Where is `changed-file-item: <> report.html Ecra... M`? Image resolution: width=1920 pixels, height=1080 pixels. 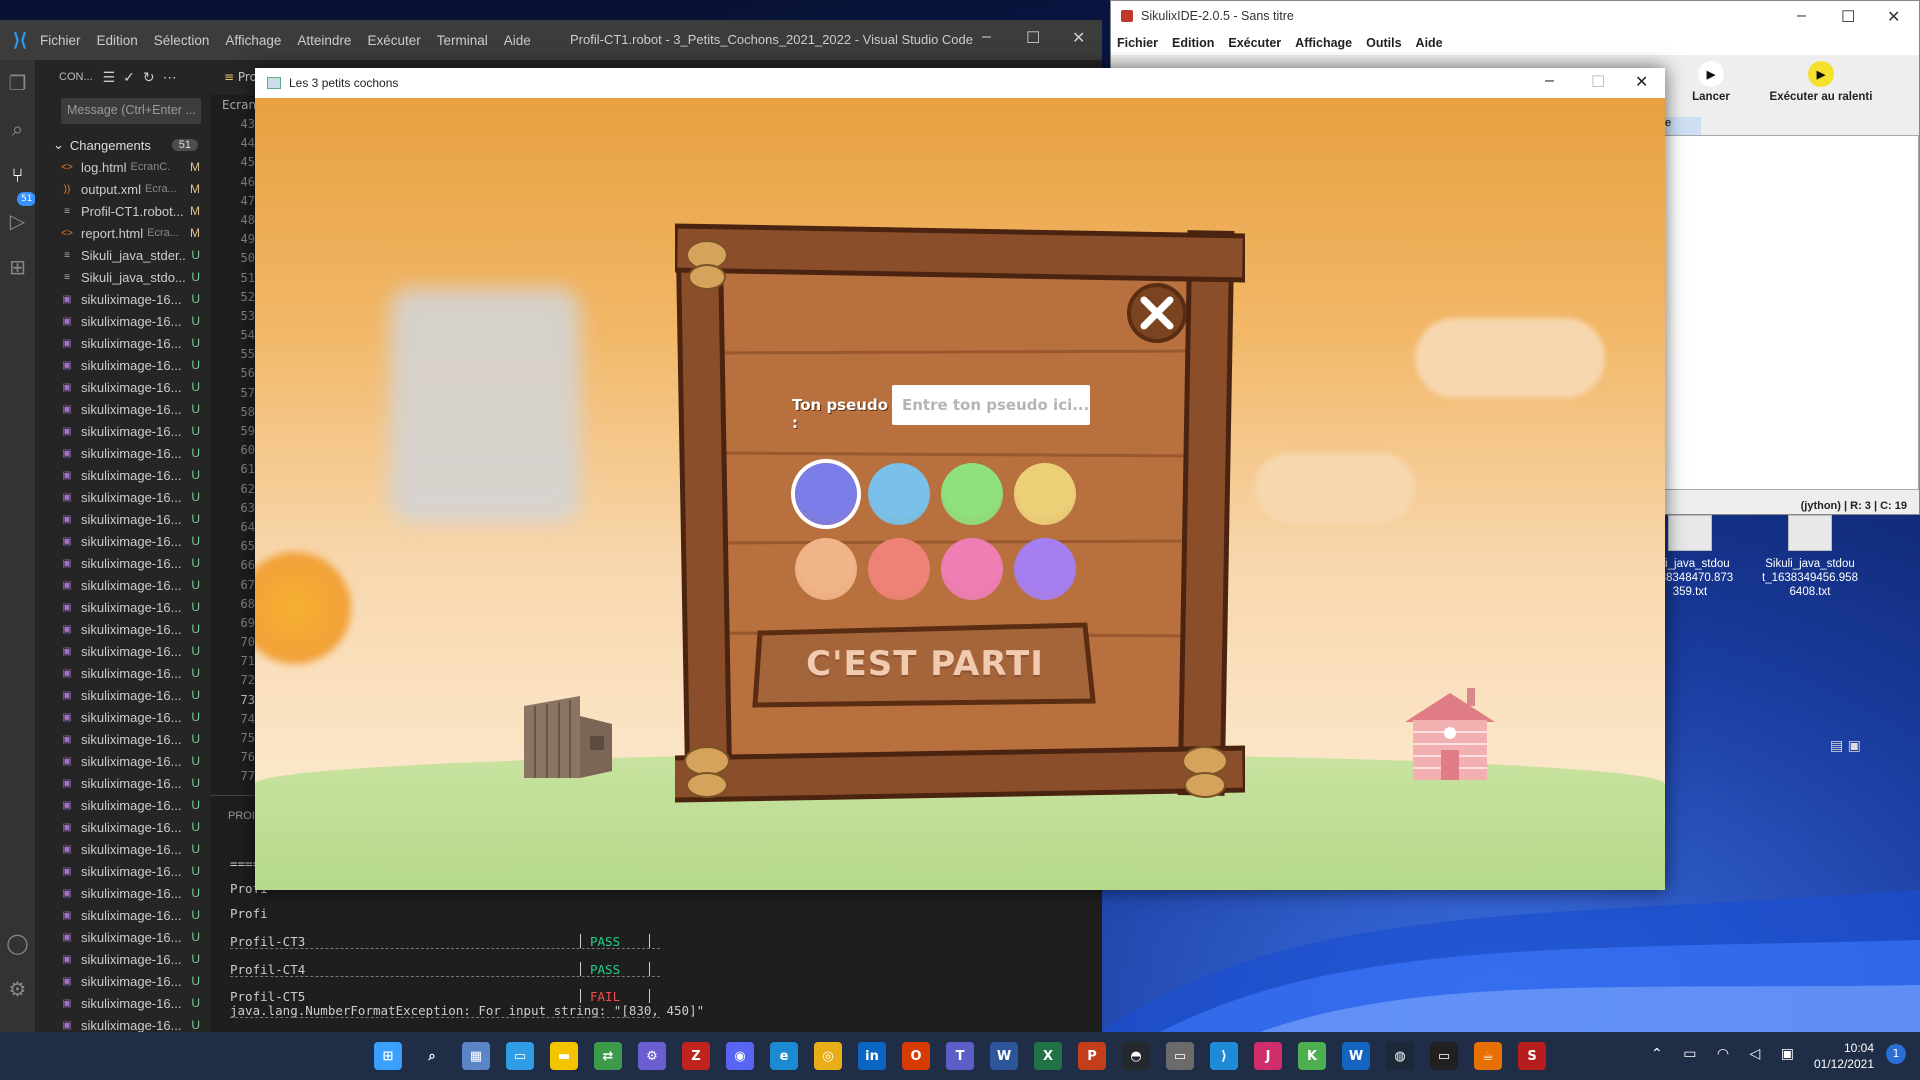
changed-file-item: <> report.html Ecra... M is located at coordinates (122, 233).